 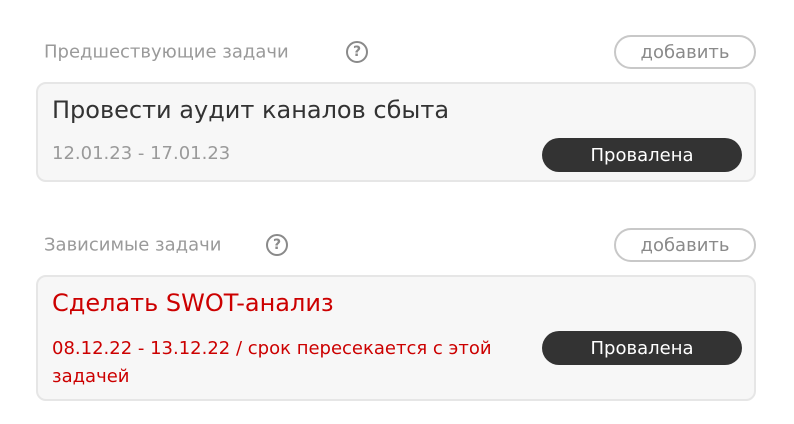 What do you see at coordinates (141, 153) in the screenshot?
I see `predecessor-task-dates: 12.01.23 - 17.01.23` at bounding box center [141, 153].